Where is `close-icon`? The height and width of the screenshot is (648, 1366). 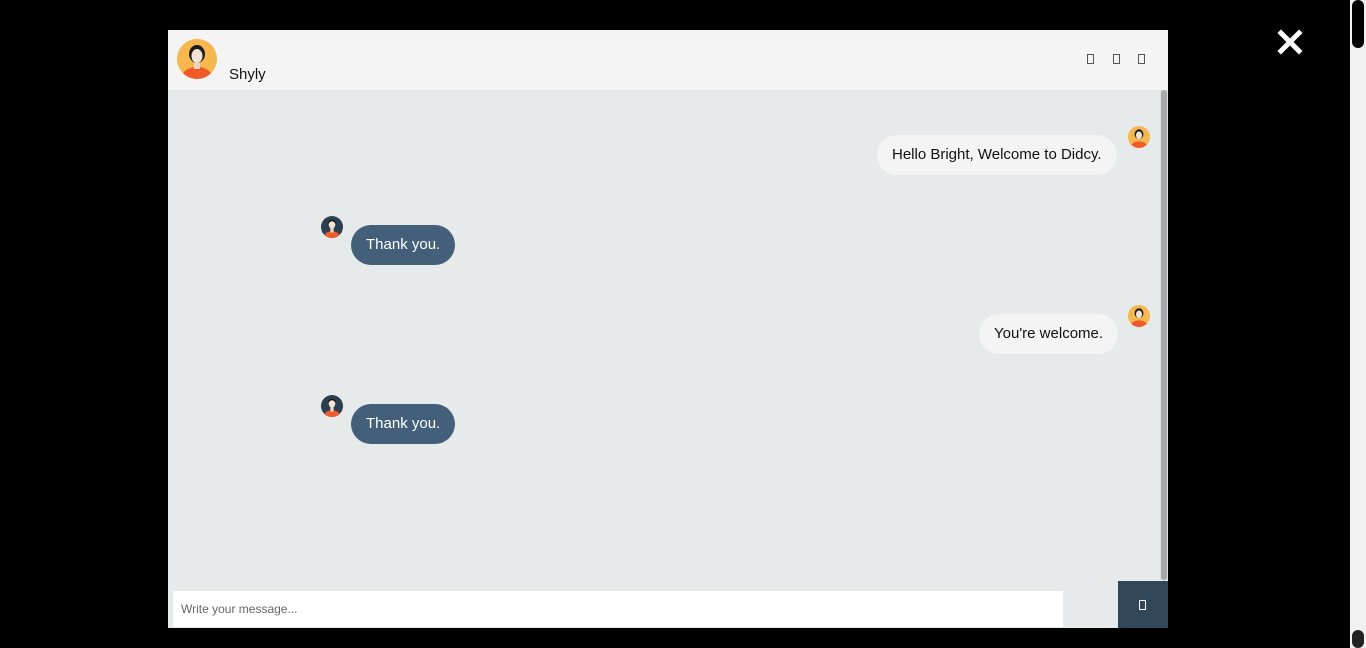
close-icon is located at coordinates (1290, 42).